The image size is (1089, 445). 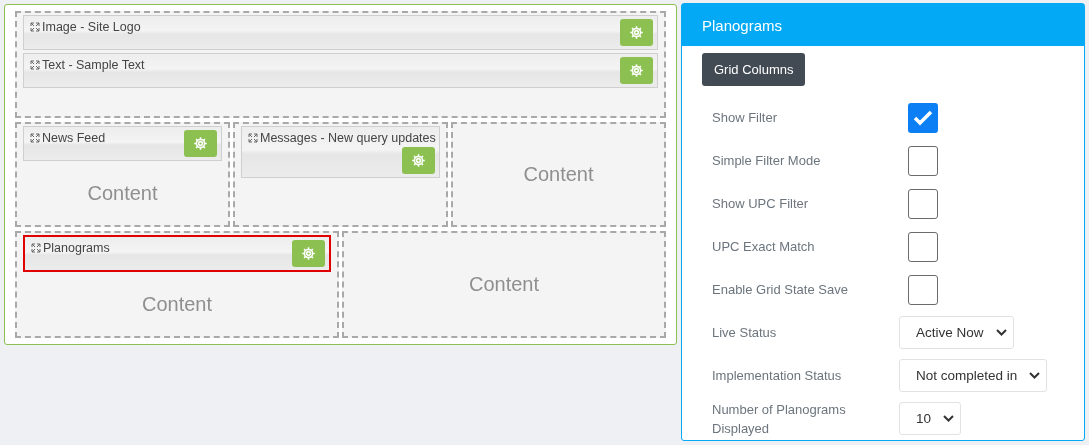 I want to click on dropdown: 10, so click(x=930, y=418).